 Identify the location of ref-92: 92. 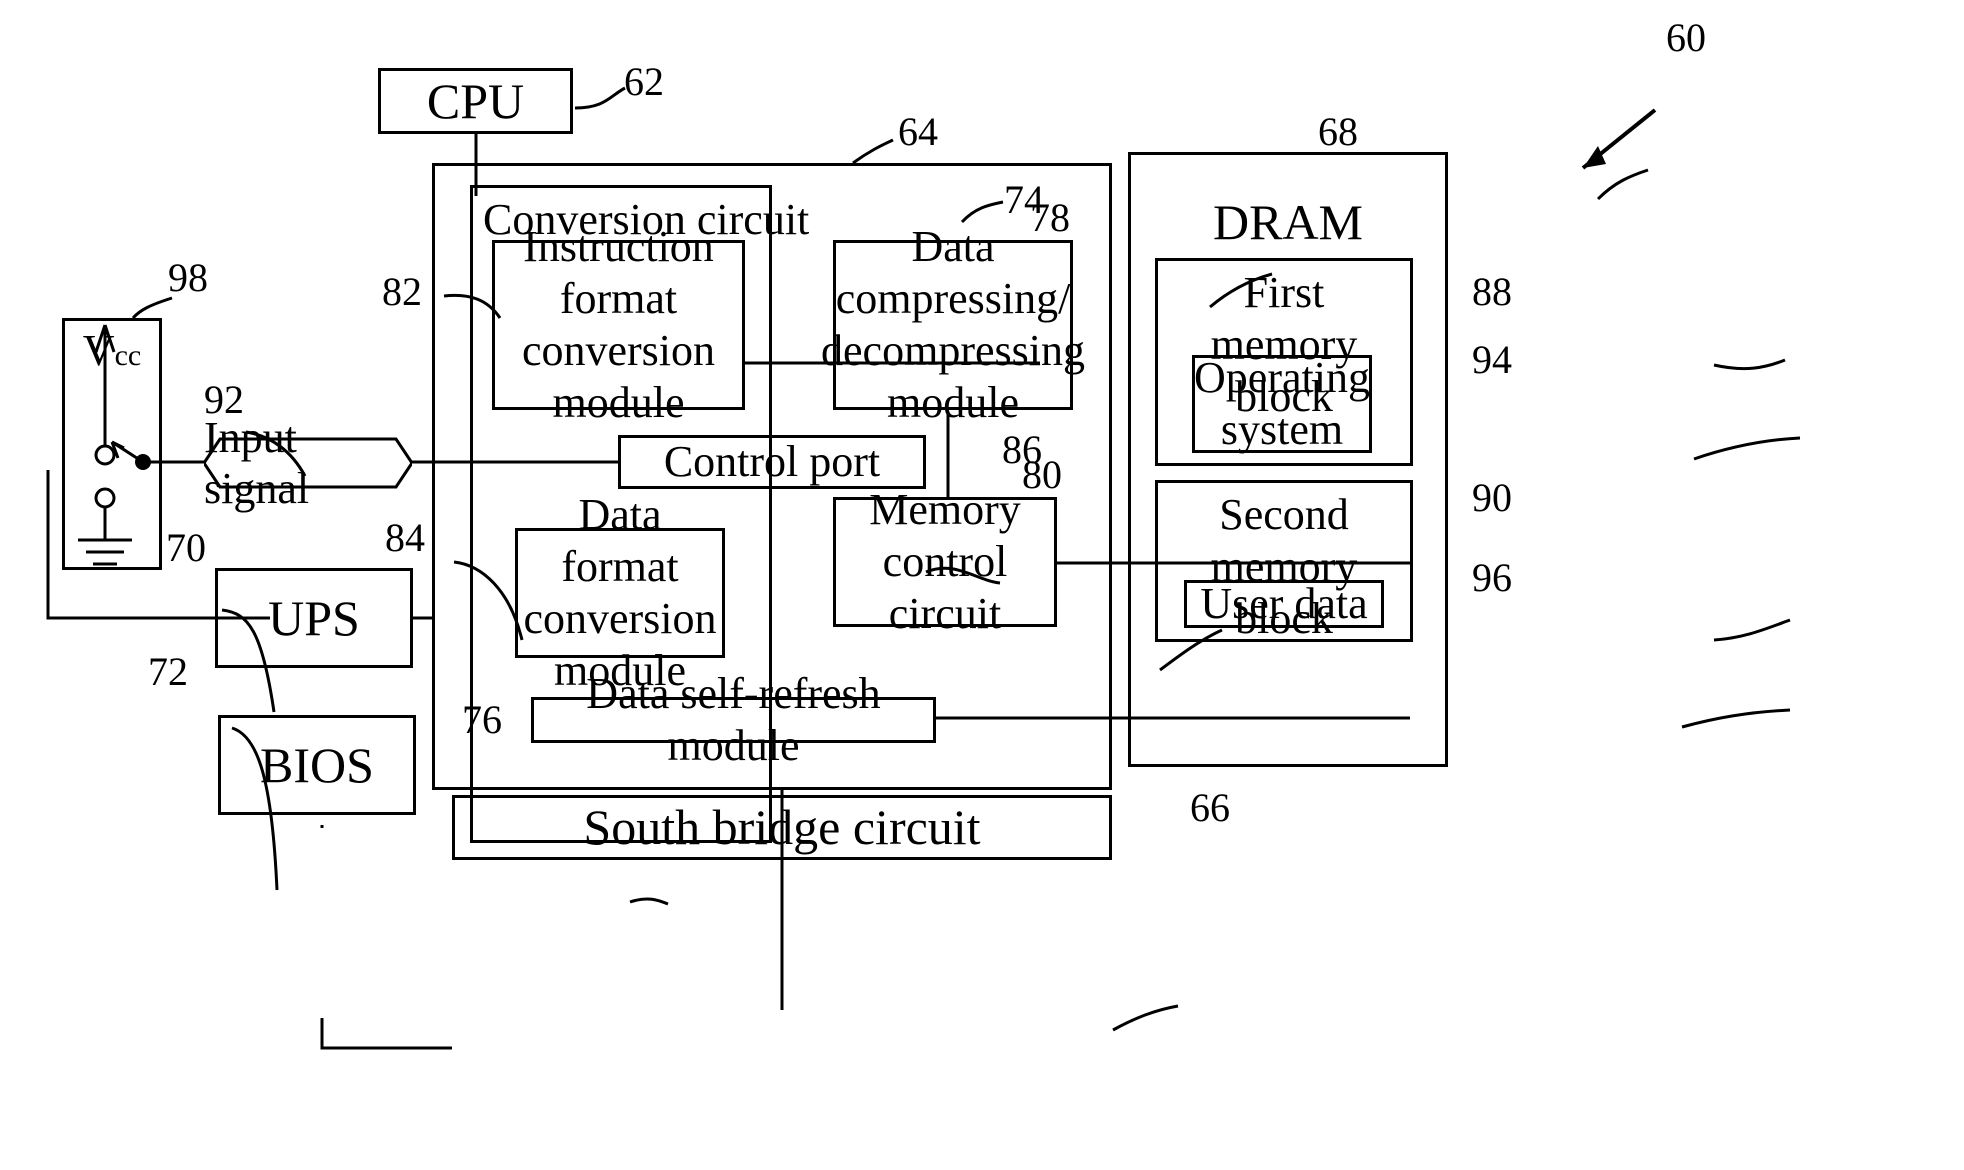
(224, 399).